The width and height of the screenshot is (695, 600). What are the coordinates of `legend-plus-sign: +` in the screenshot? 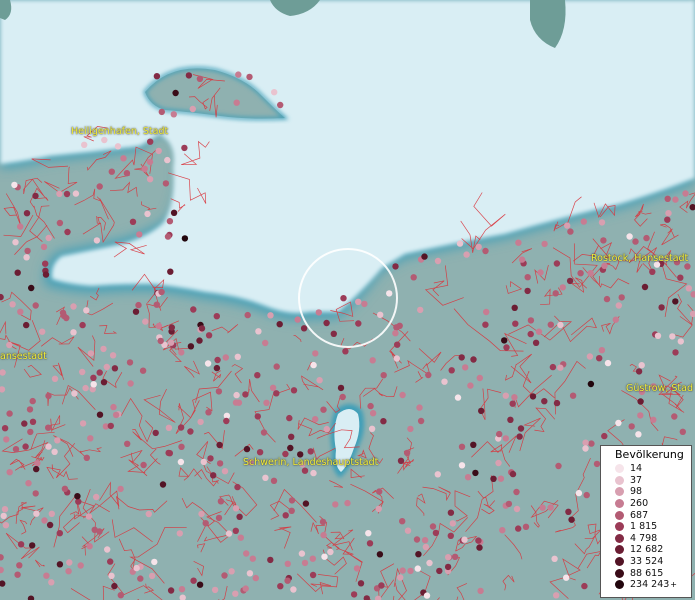 It's located at (673, 585).